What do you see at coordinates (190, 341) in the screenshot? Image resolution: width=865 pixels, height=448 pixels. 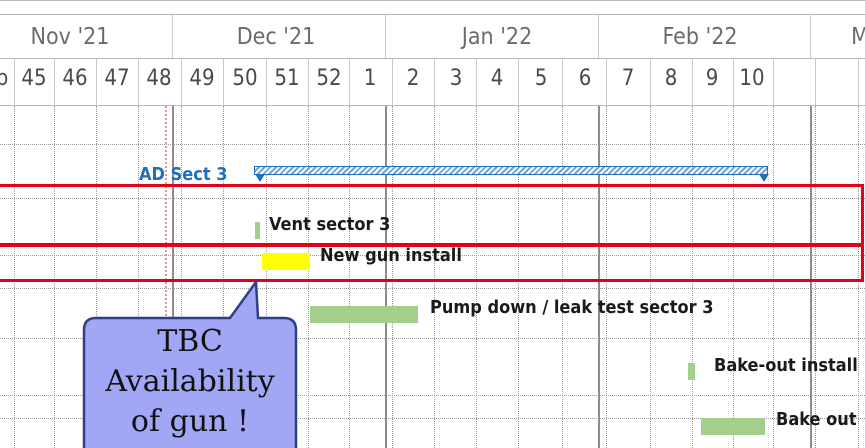 I see `callout-line-1: TBC` at bounding box center [190, 341].